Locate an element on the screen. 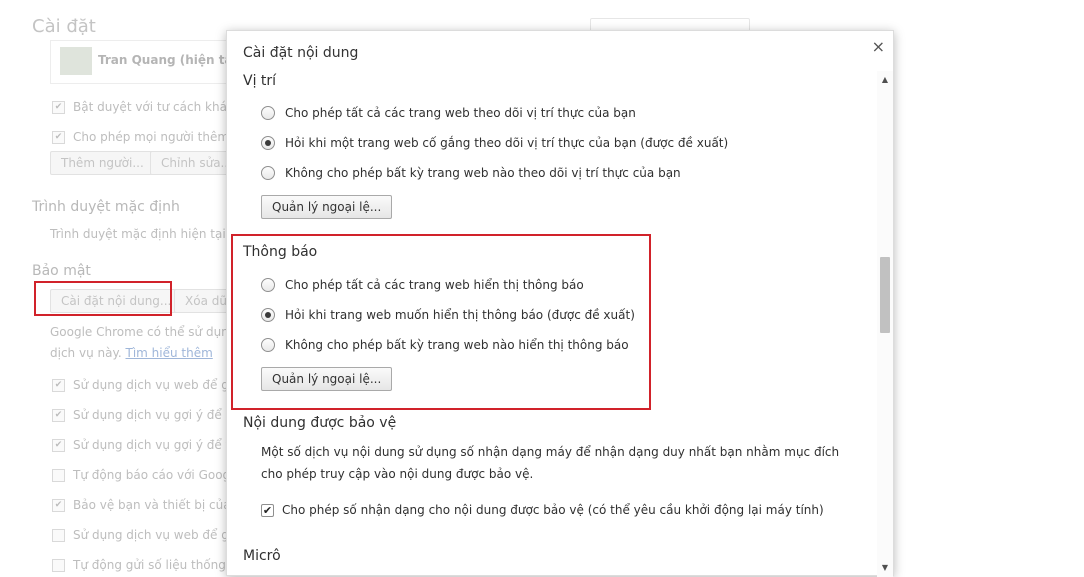 The width and height of the screenshot is (1084, 577). security-checkbox-row: ✔ Sử dụng dịch vụ gợi ý để giú is located at coordinates (148, 415).